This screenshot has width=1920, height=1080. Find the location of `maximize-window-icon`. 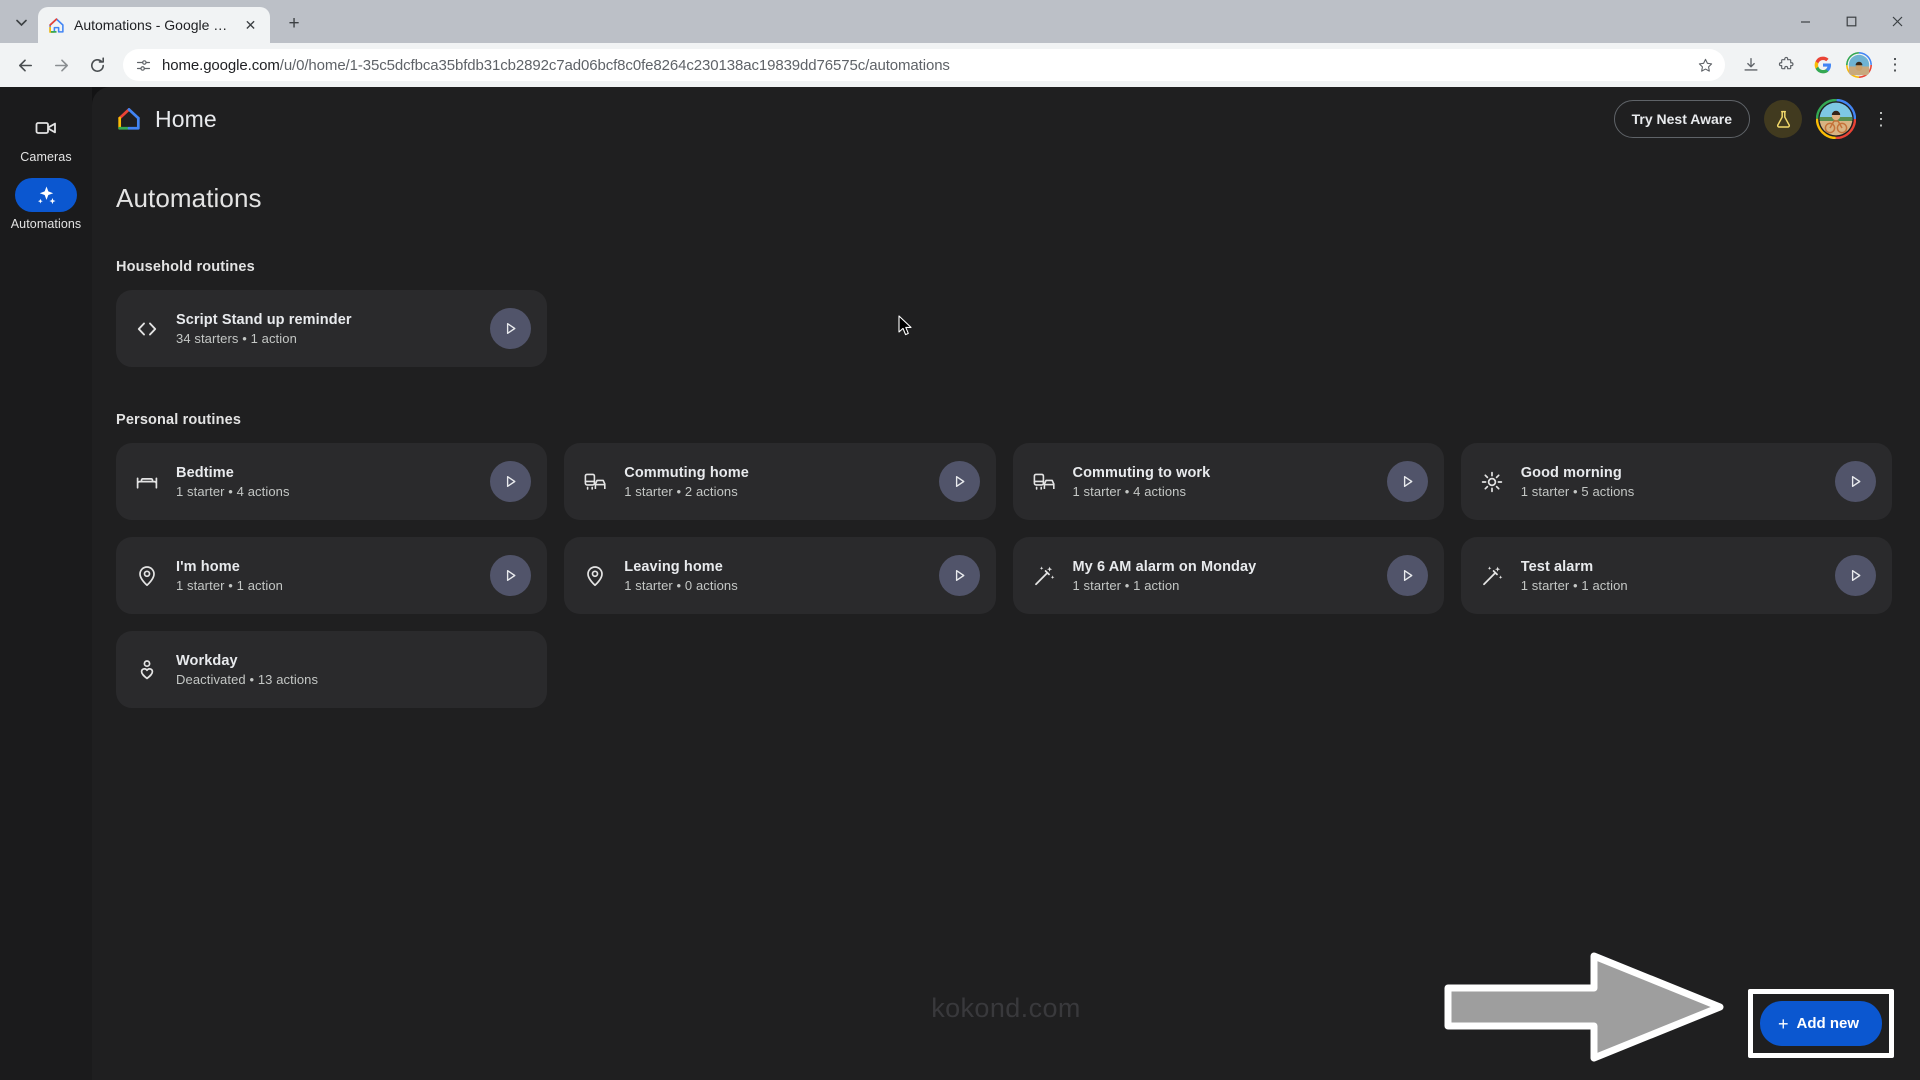

maximize-window-icon is located at coordinates (1851, 21).